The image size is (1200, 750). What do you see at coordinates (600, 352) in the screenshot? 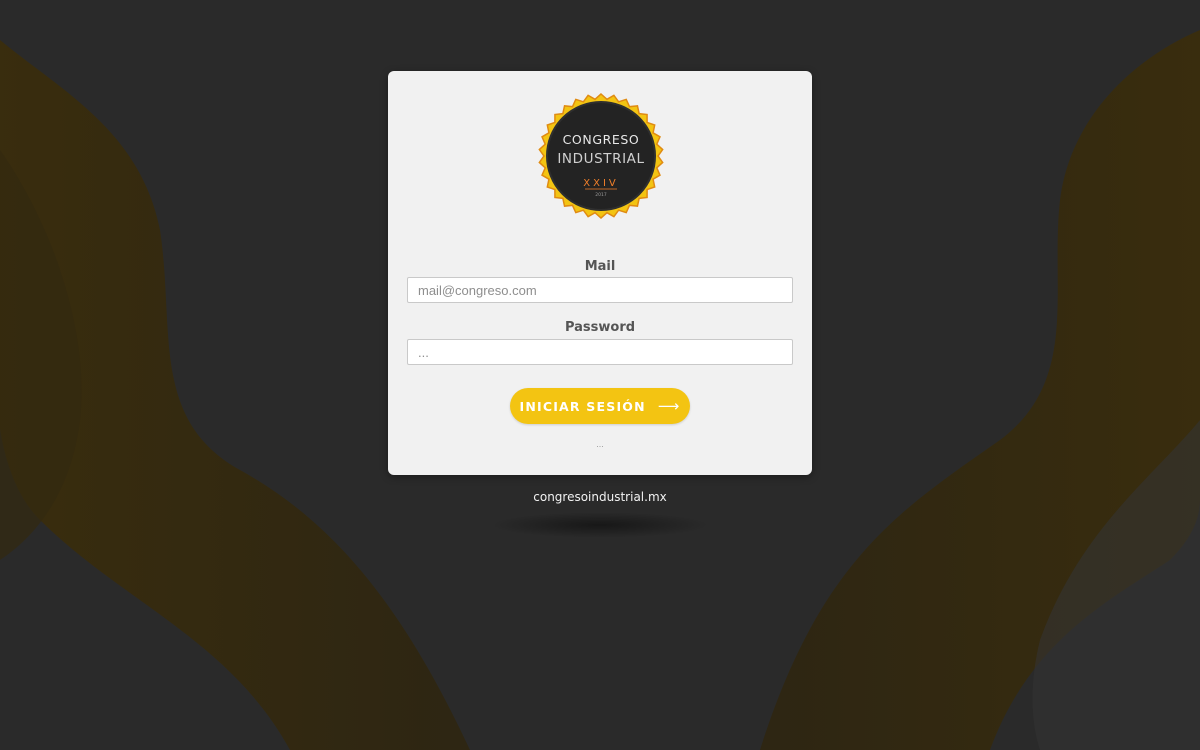
I see `password-input` at bounding box center [600, 352].